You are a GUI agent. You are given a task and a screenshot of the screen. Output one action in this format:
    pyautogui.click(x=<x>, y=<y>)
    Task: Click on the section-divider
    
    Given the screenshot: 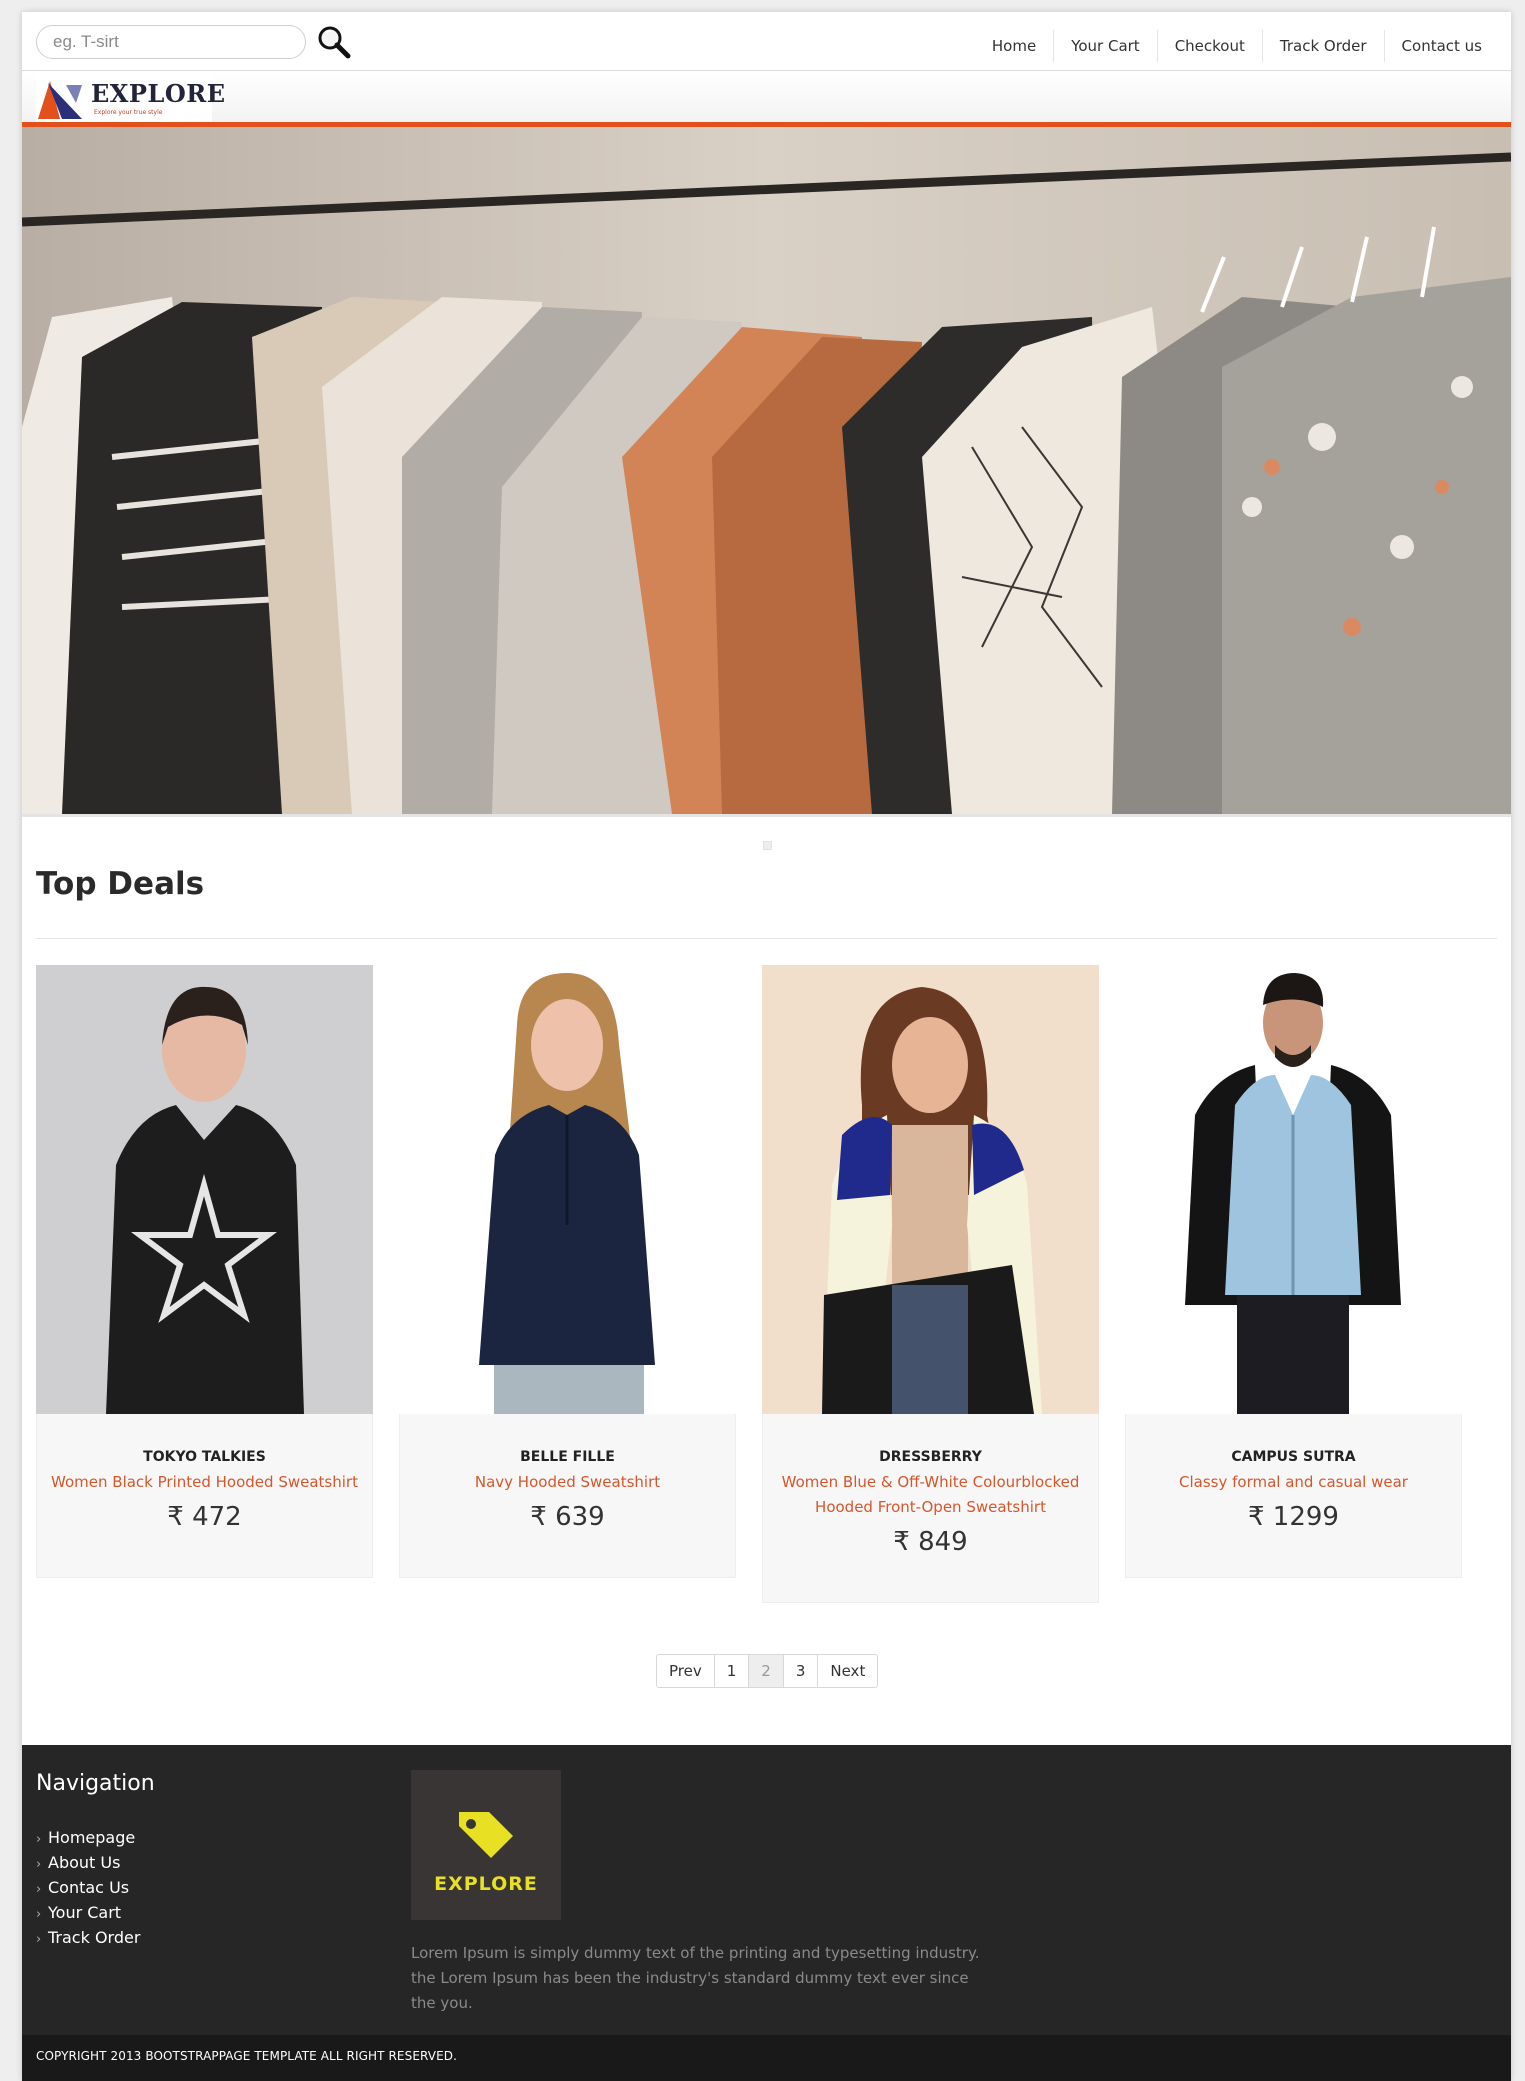 What is the action you would take?
    pyautogui.click(x=766, y=938)
    